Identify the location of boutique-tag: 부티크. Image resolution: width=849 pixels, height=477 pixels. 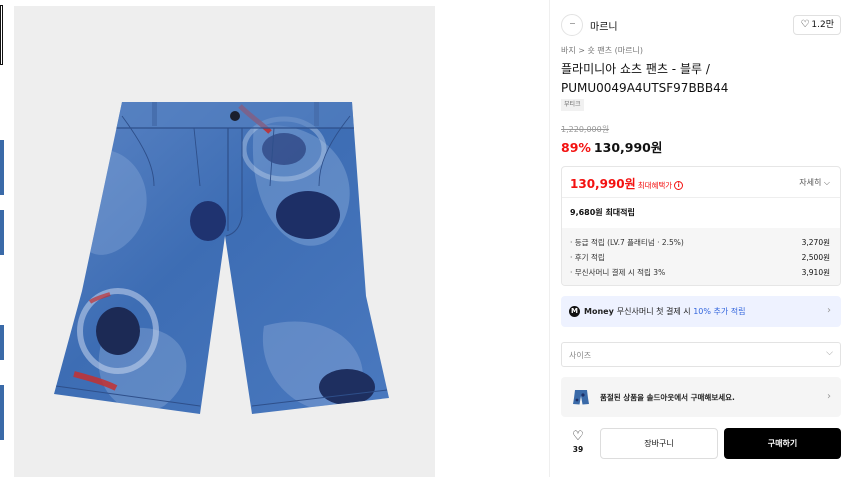
(572, 105).